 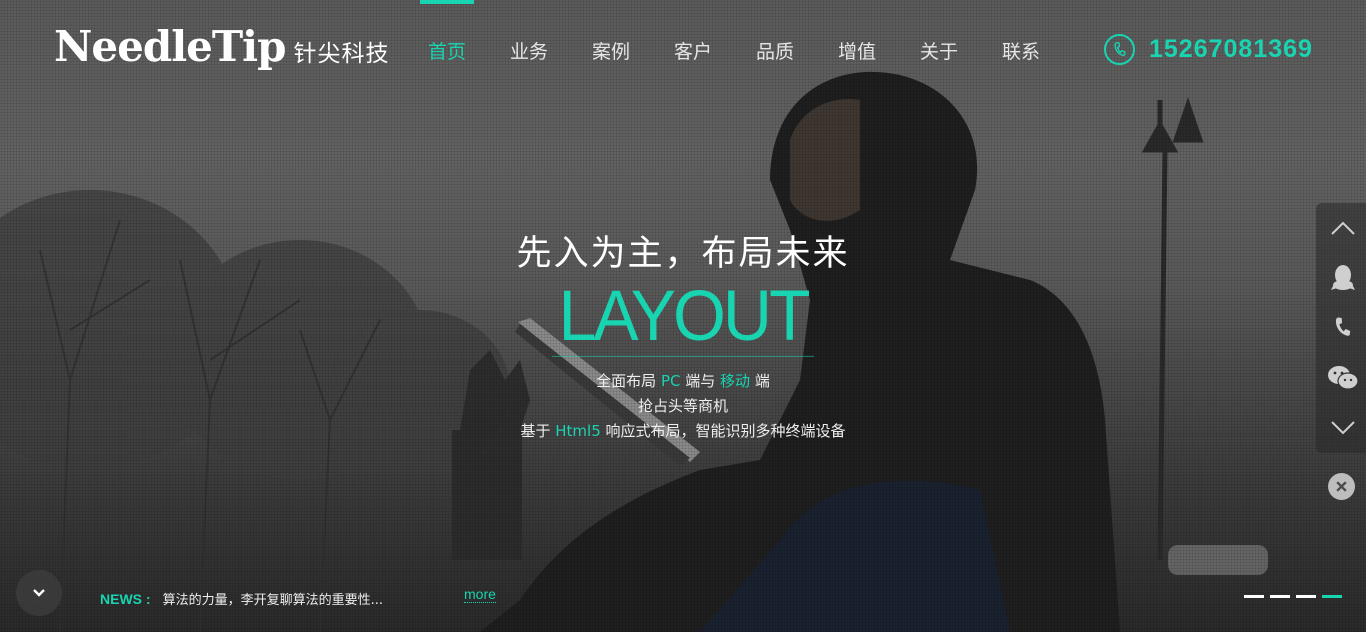 I want to click on hero-big-word: LAYOUT, so click(x=683, y=317).